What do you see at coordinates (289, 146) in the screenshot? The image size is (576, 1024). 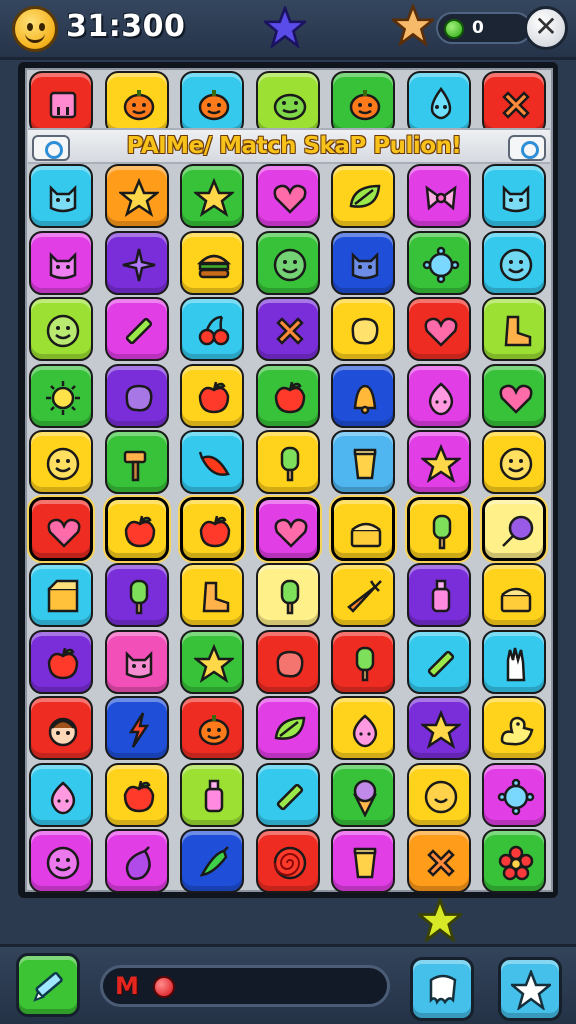 I see `level-banner: PAIMe/ Match SkaP Pulion!` at bounding box center [289, 146].